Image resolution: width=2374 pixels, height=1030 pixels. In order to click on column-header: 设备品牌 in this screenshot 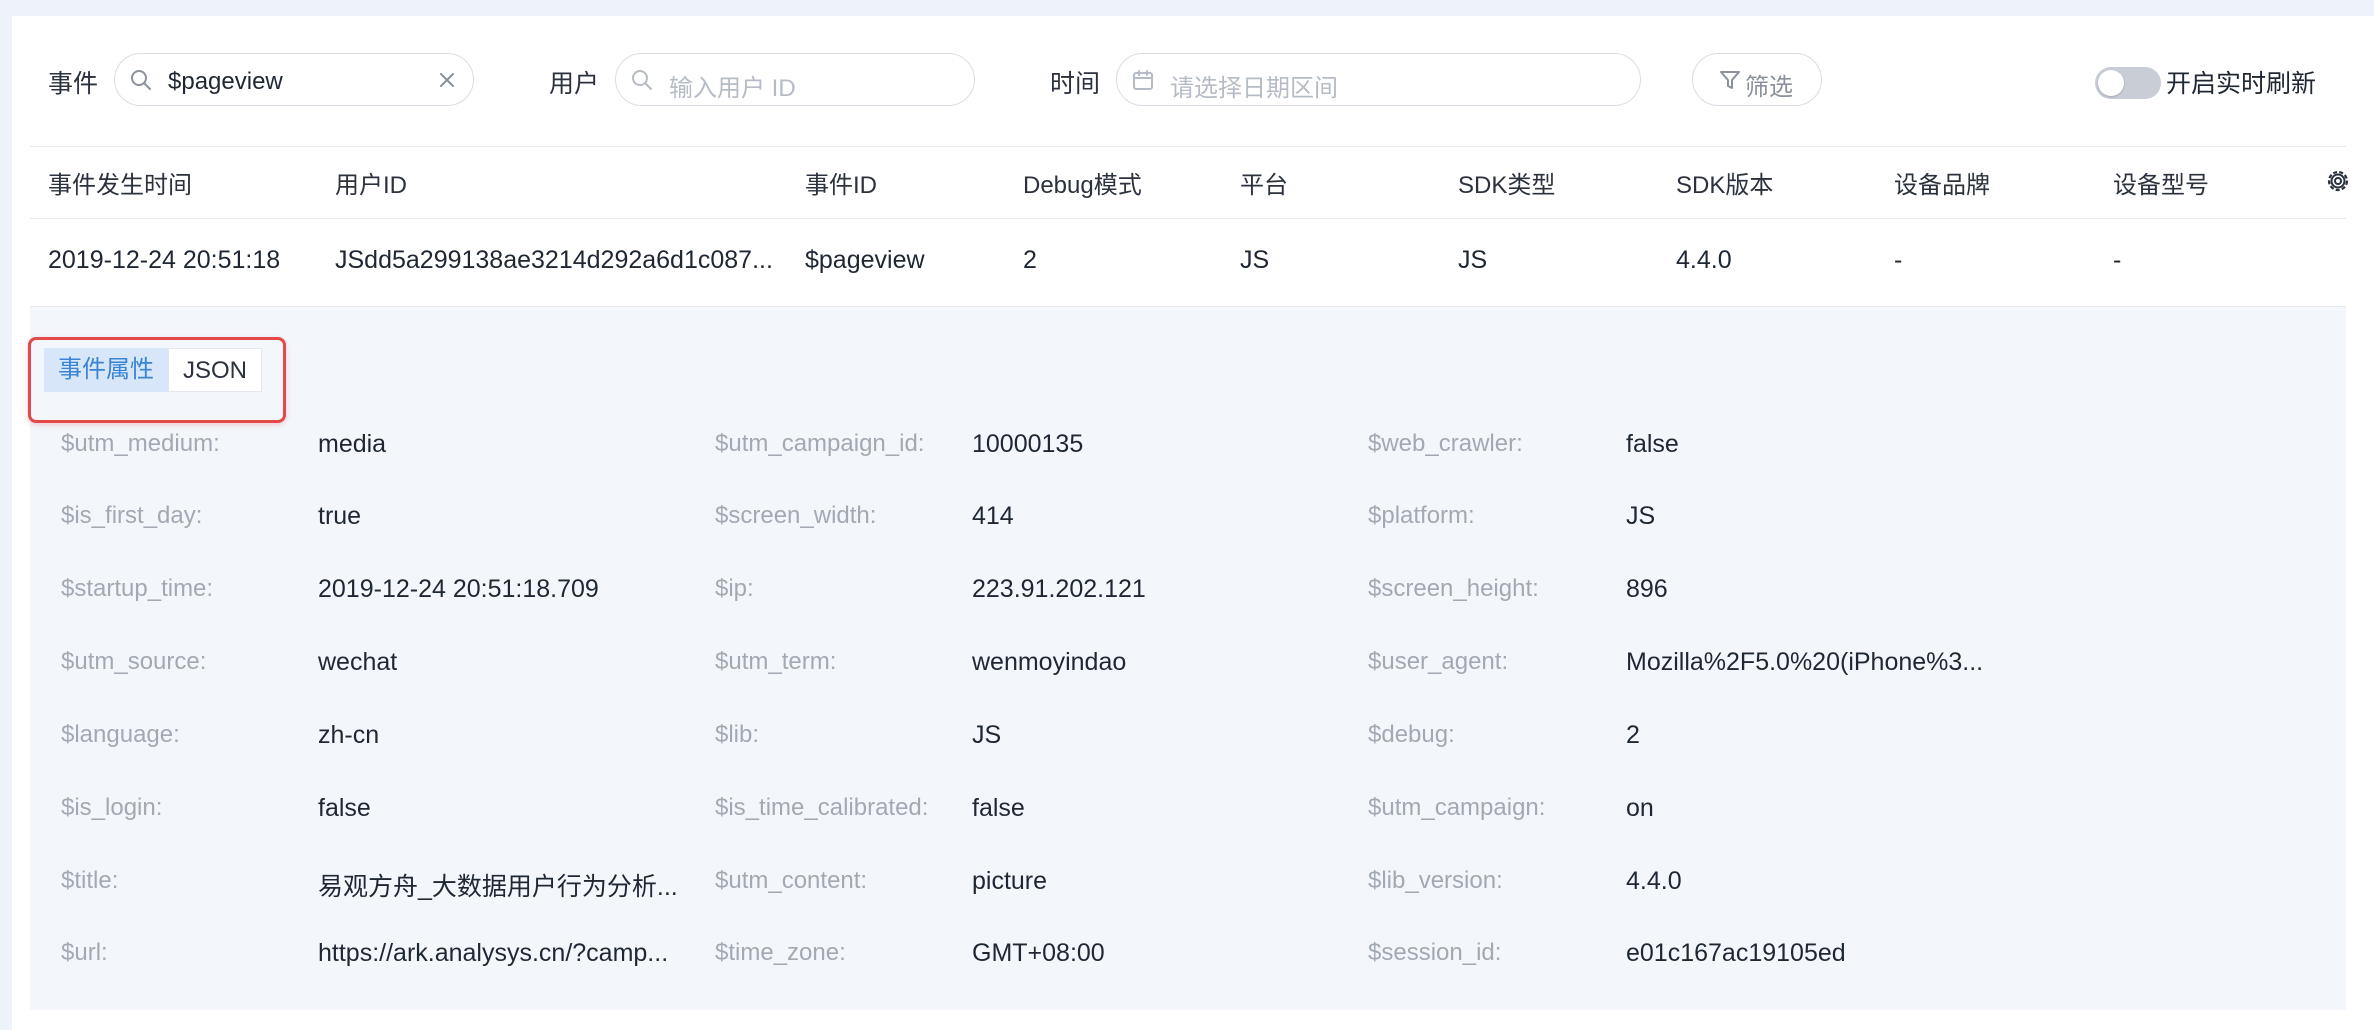, I will do `click(1942, 182)`.